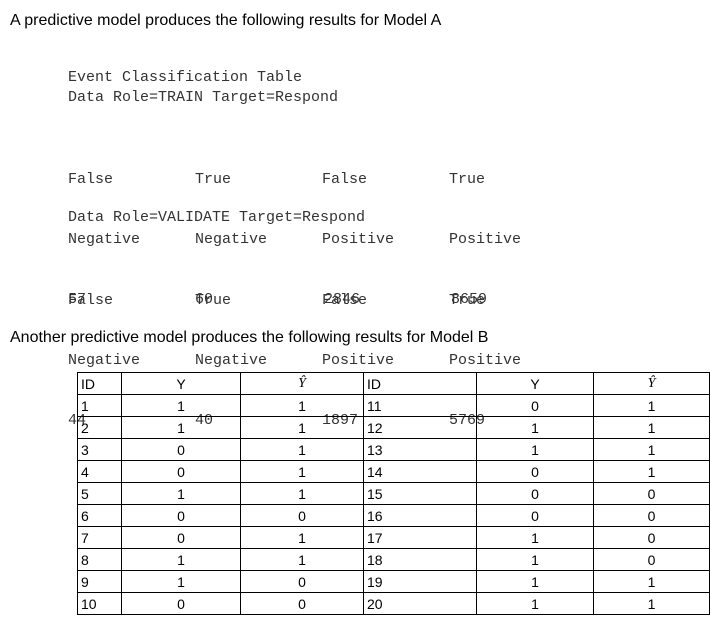  What do you see at coordinates (99, 493) in the screenshot?
I see `cell-id: 5` at bounding box center [99, 493].